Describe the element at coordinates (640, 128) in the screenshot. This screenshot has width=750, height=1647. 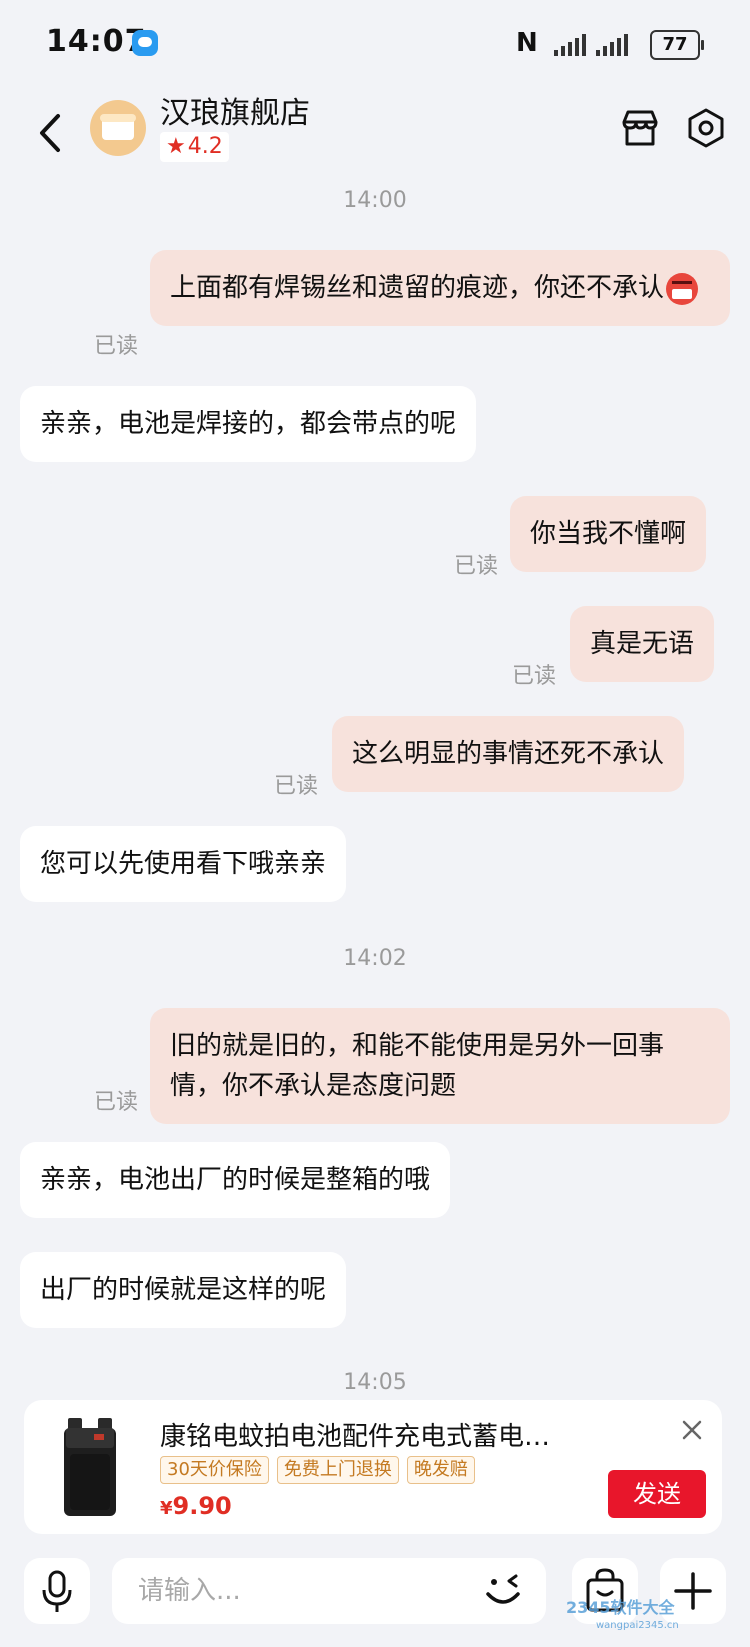
I see `store-icon` at that location.